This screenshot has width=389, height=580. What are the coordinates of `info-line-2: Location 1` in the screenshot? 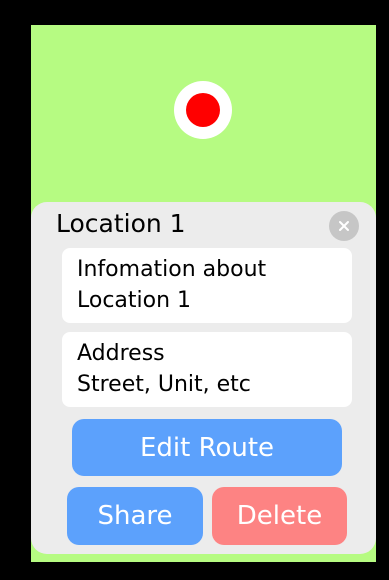 It's located at (134, 300).